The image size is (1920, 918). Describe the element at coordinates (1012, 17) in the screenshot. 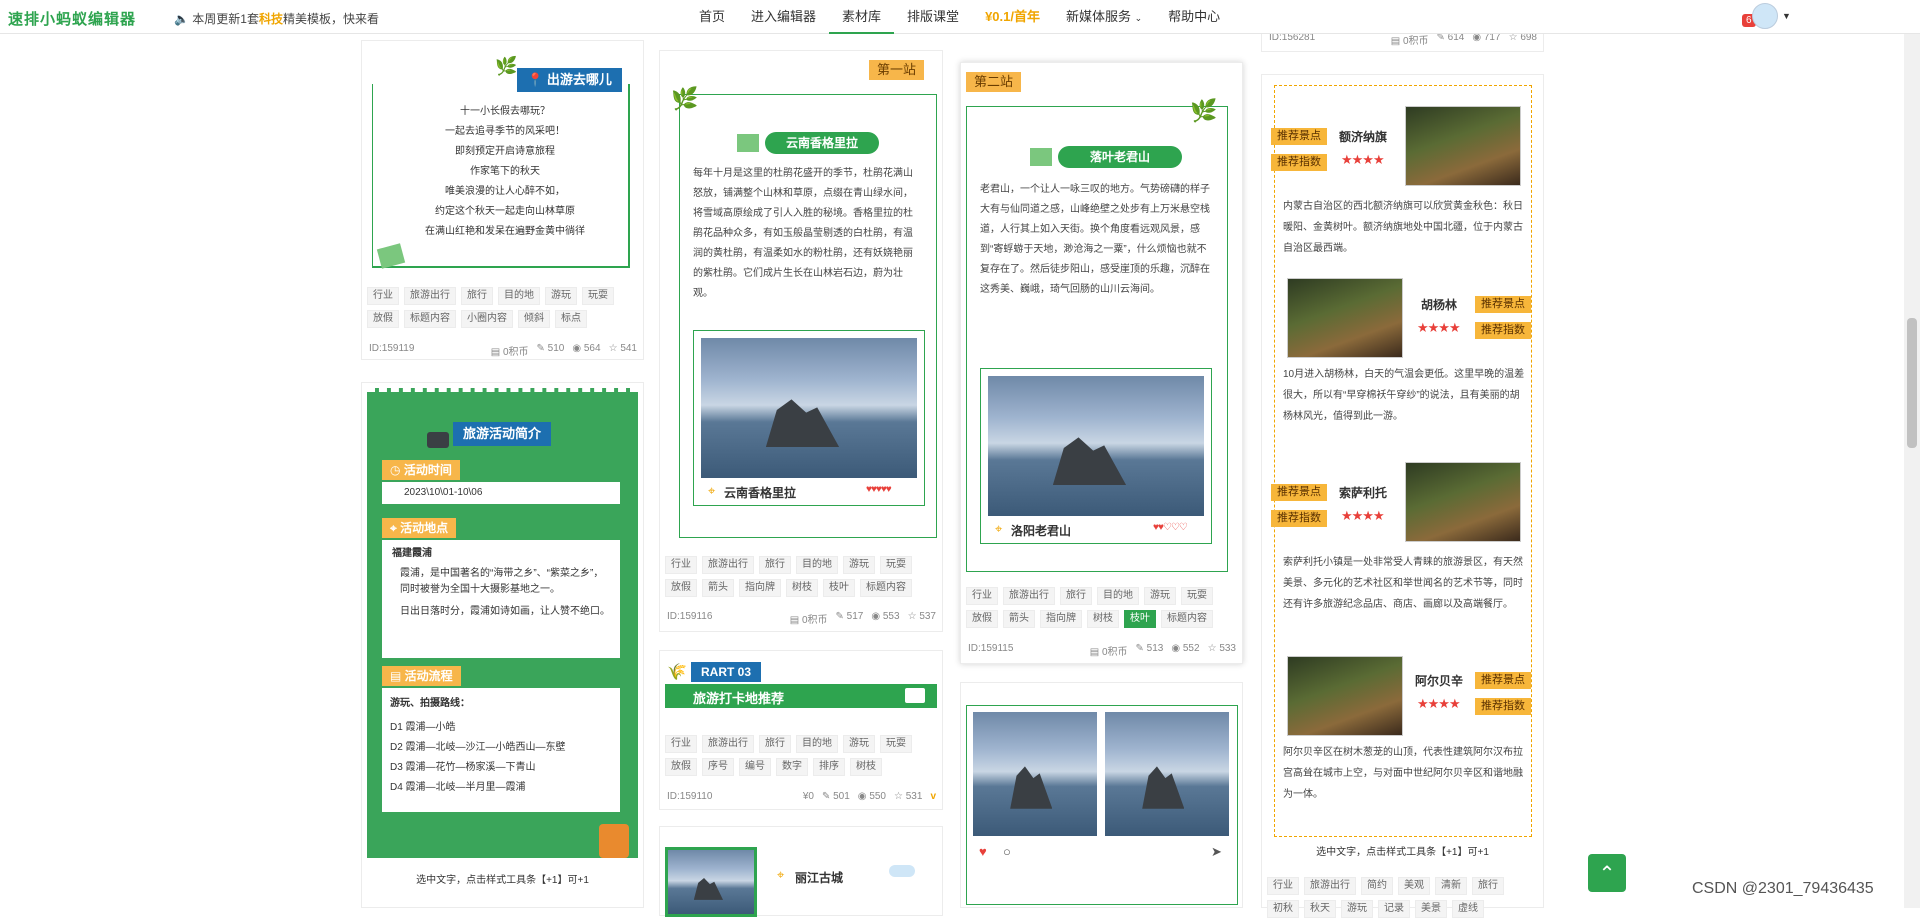

I see `nav-price: ¥0.1/首年` at that location.